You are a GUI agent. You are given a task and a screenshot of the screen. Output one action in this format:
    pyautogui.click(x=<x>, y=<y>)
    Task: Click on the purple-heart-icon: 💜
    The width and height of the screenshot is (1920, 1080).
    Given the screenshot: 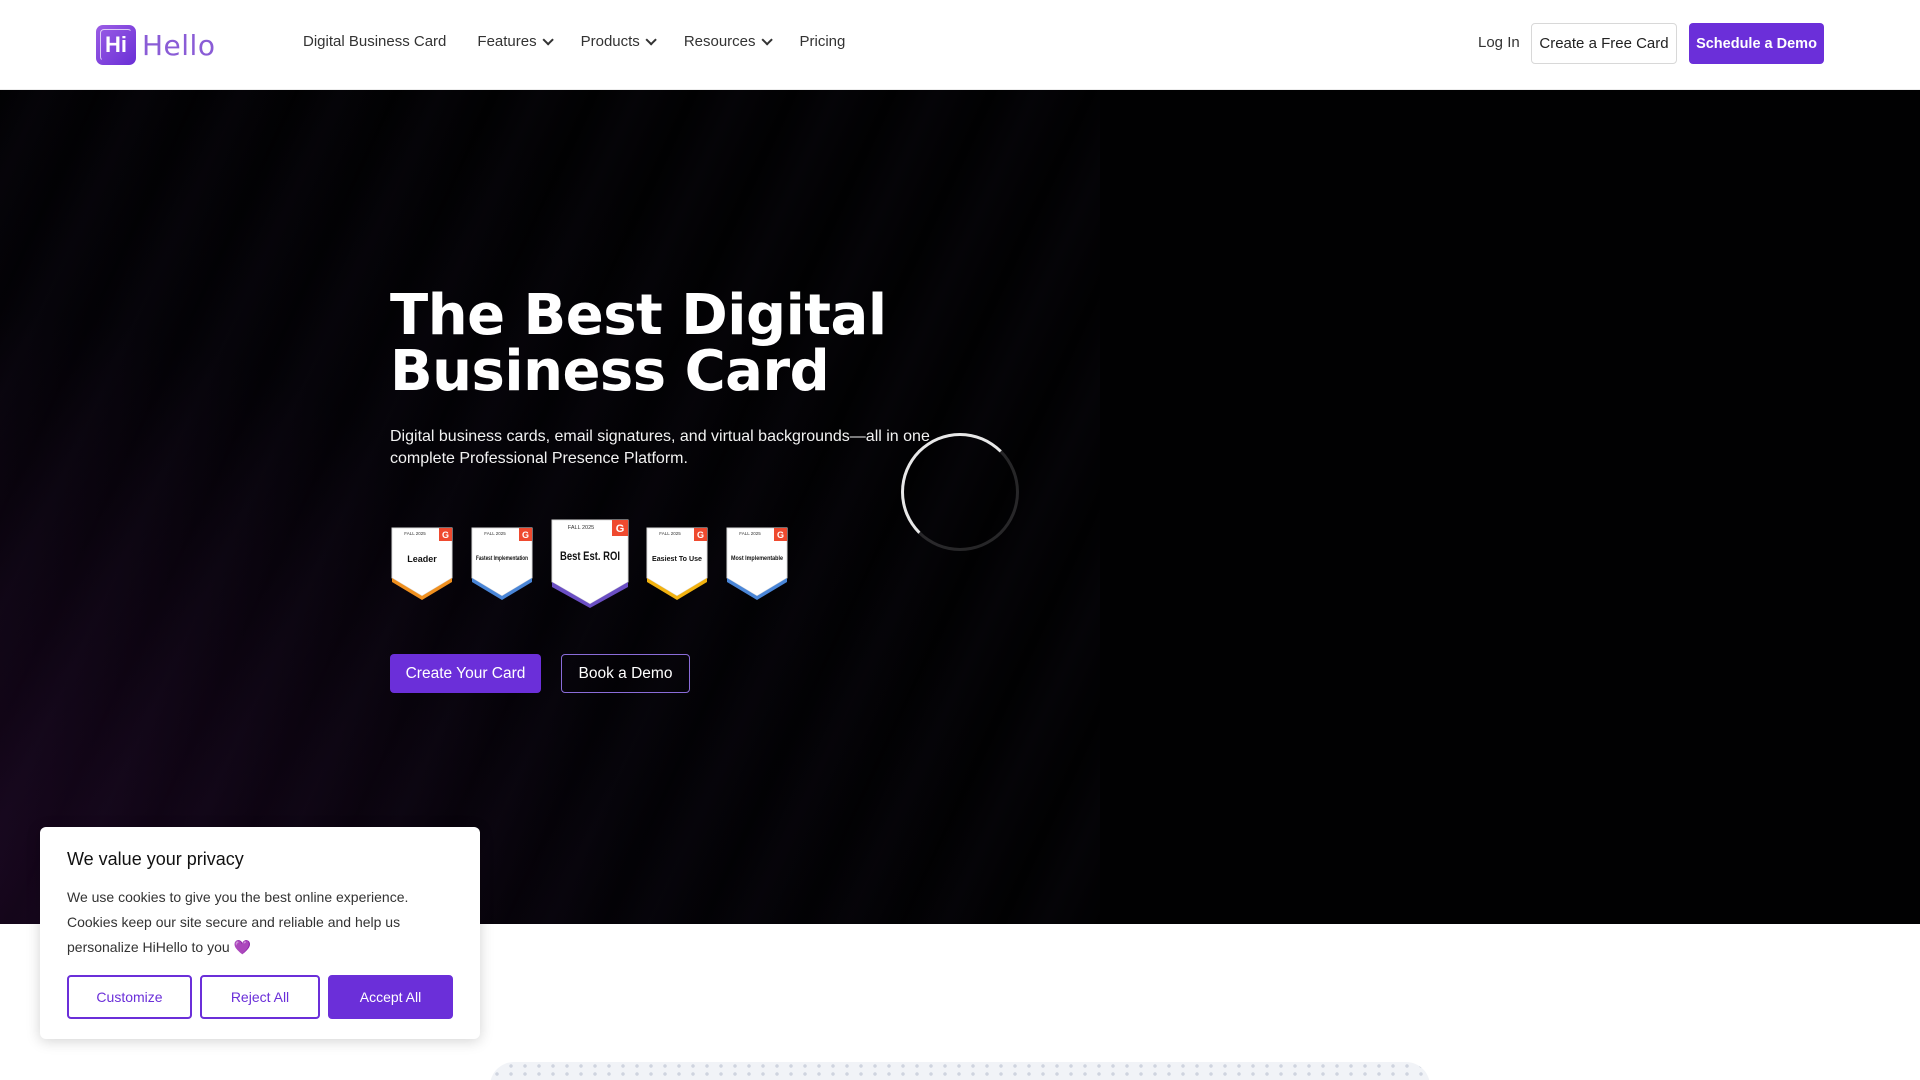 What is the action you would take?
    pyautogui.click(x=242, y=947)
    